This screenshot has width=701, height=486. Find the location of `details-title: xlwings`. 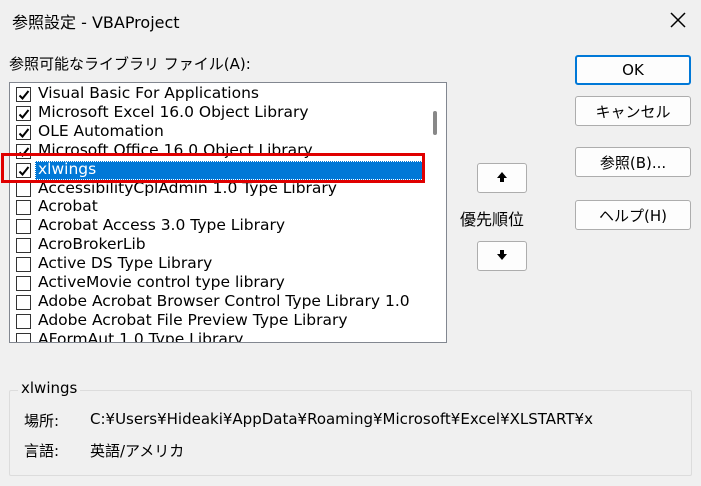

details-title: xlwings is located at coordinates (49, 388).